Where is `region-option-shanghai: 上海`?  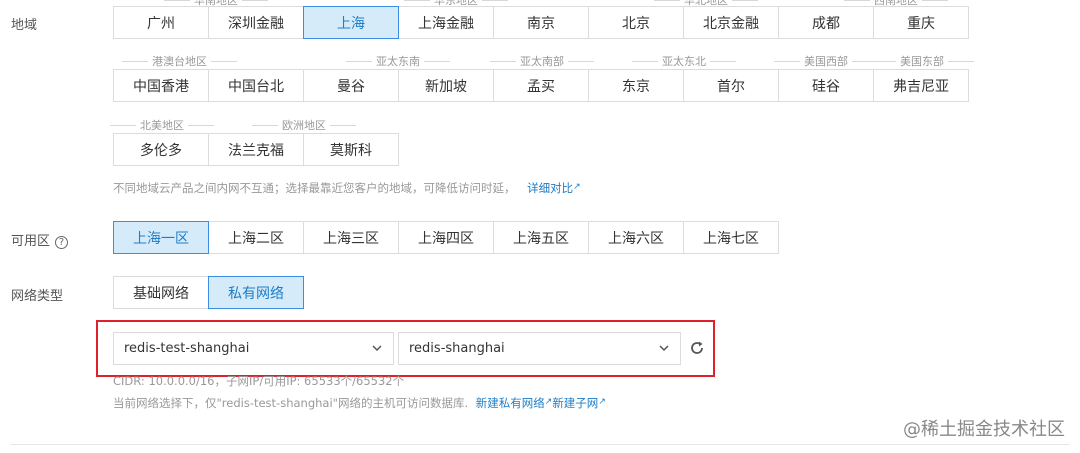
region-option-shanghai: 上海 is located at coordinates (351, 22).